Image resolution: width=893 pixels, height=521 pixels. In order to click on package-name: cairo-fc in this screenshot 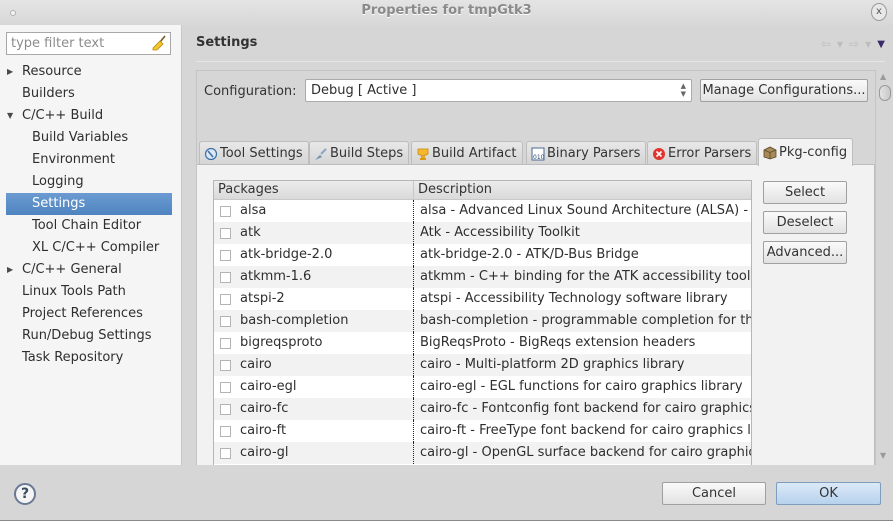, I will do `click(264, 408)`.